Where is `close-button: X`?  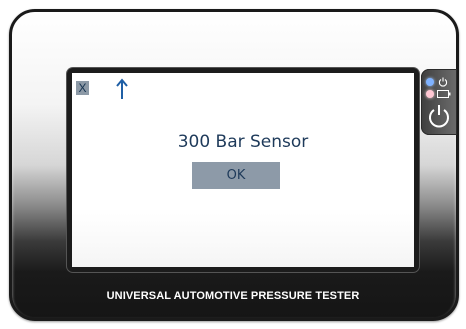 close-button: X is located at coordinates (82, 88).